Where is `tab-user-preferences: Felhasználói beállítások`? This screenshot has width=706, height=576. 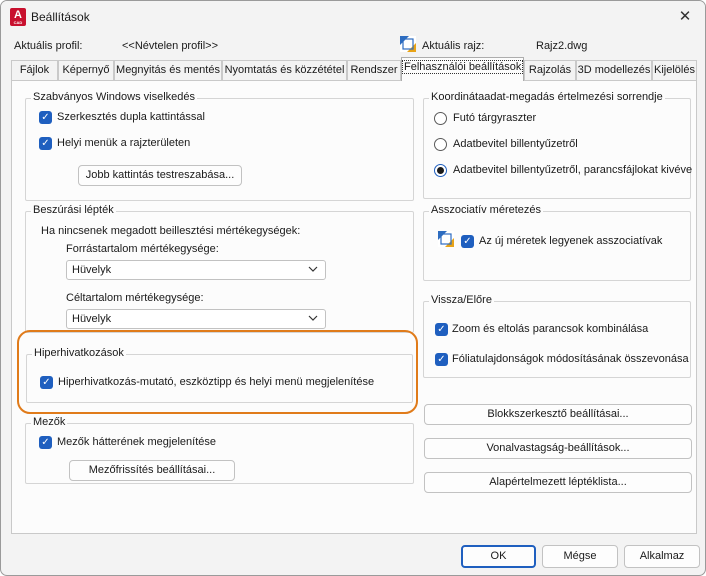
tab-user-preferences: Felhasználói beállítások is located at coordinates (462, 69).